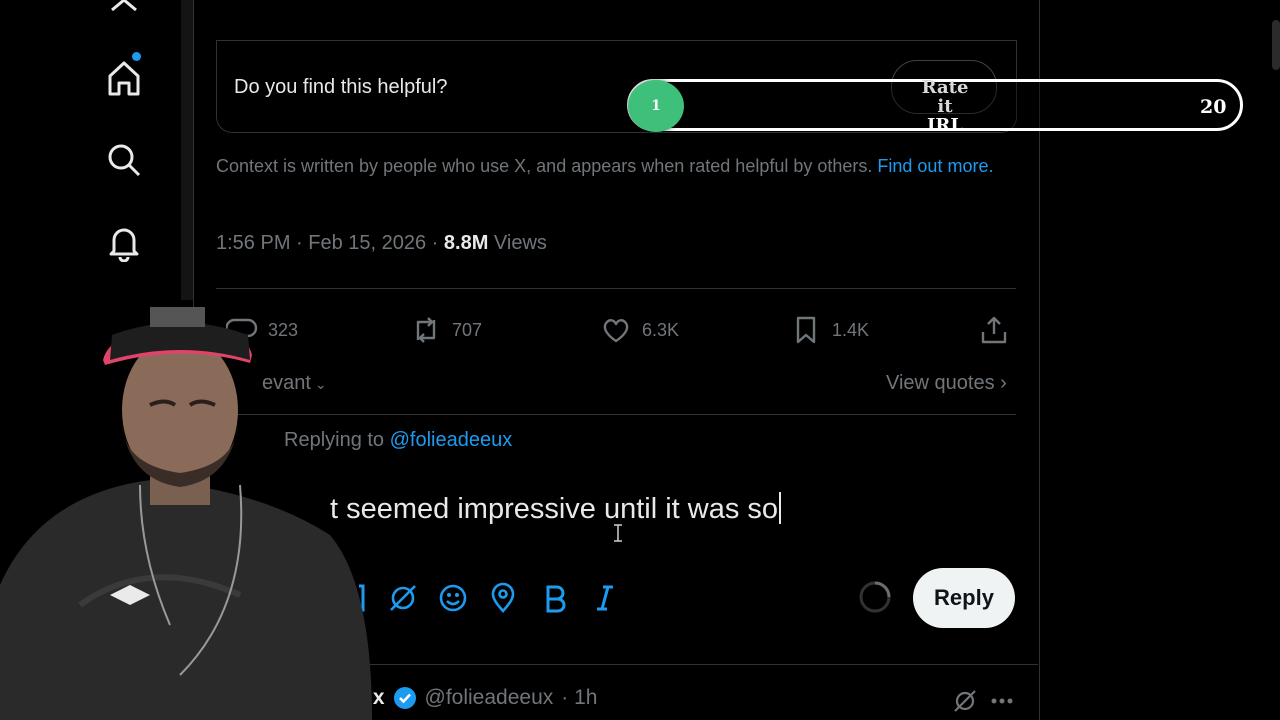 Image resolution: width=1280 pixels, height=720 pixels. I want to click on rate-line2: IRL, so click(945, 125).